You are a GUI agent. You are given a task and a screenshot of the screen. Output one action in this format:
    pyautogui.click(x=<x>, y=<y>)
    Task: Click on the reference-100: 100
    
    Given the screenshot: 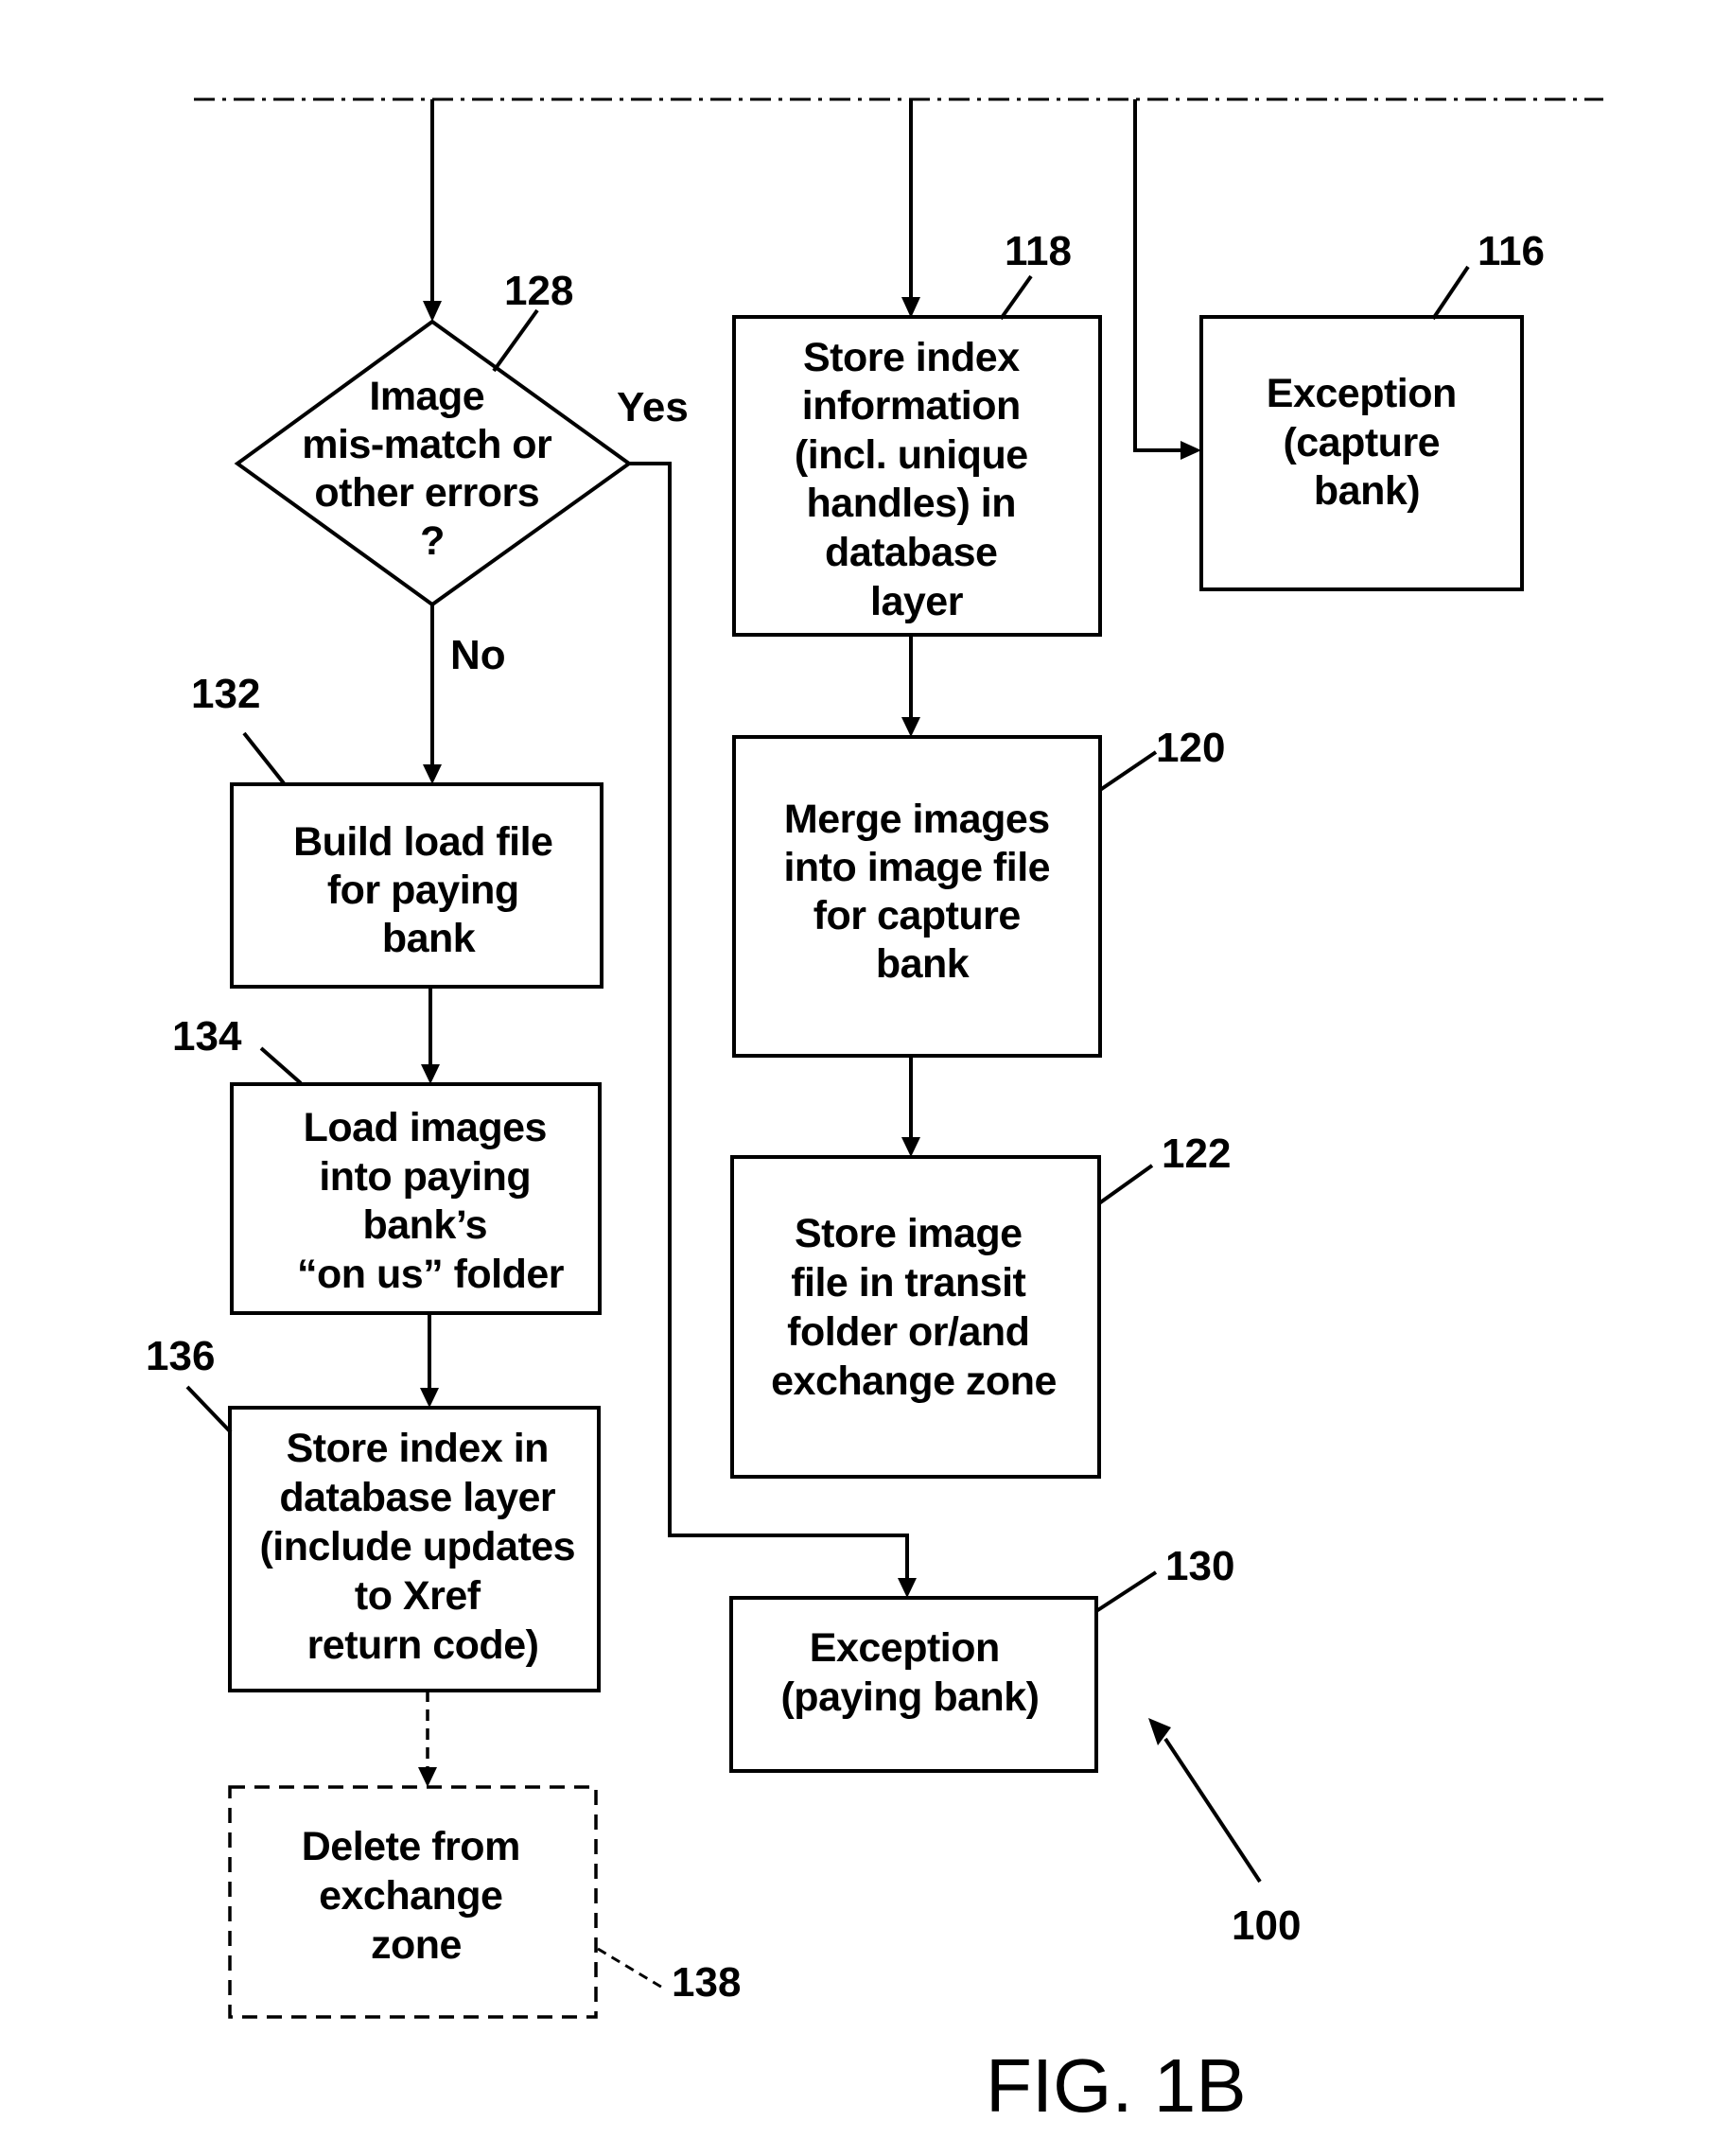 What is the action you would take?
    pyautogui.click(x=1224, y=1833)
    